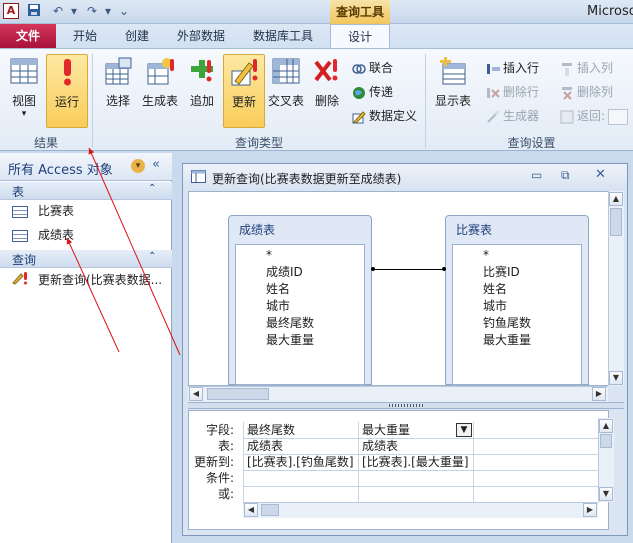  I want to click on arrow-to-run, so click(134, 251).